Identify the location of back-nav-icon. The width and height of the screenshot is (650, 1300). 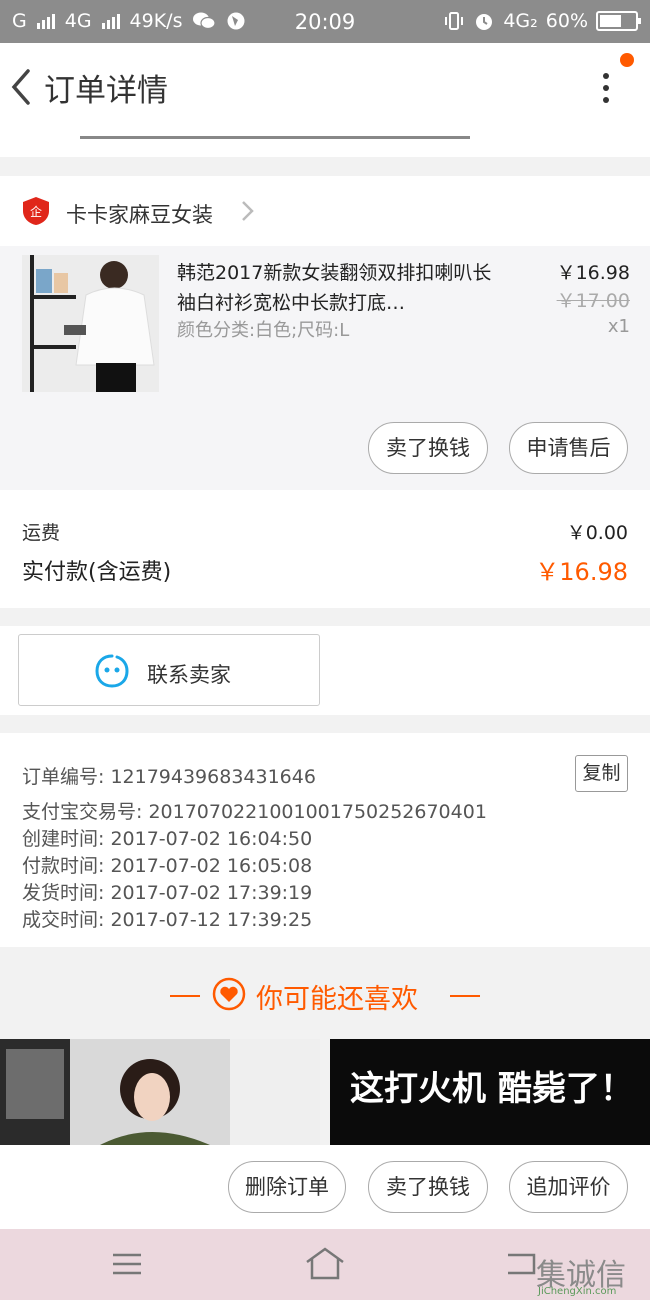
(521, 1263).